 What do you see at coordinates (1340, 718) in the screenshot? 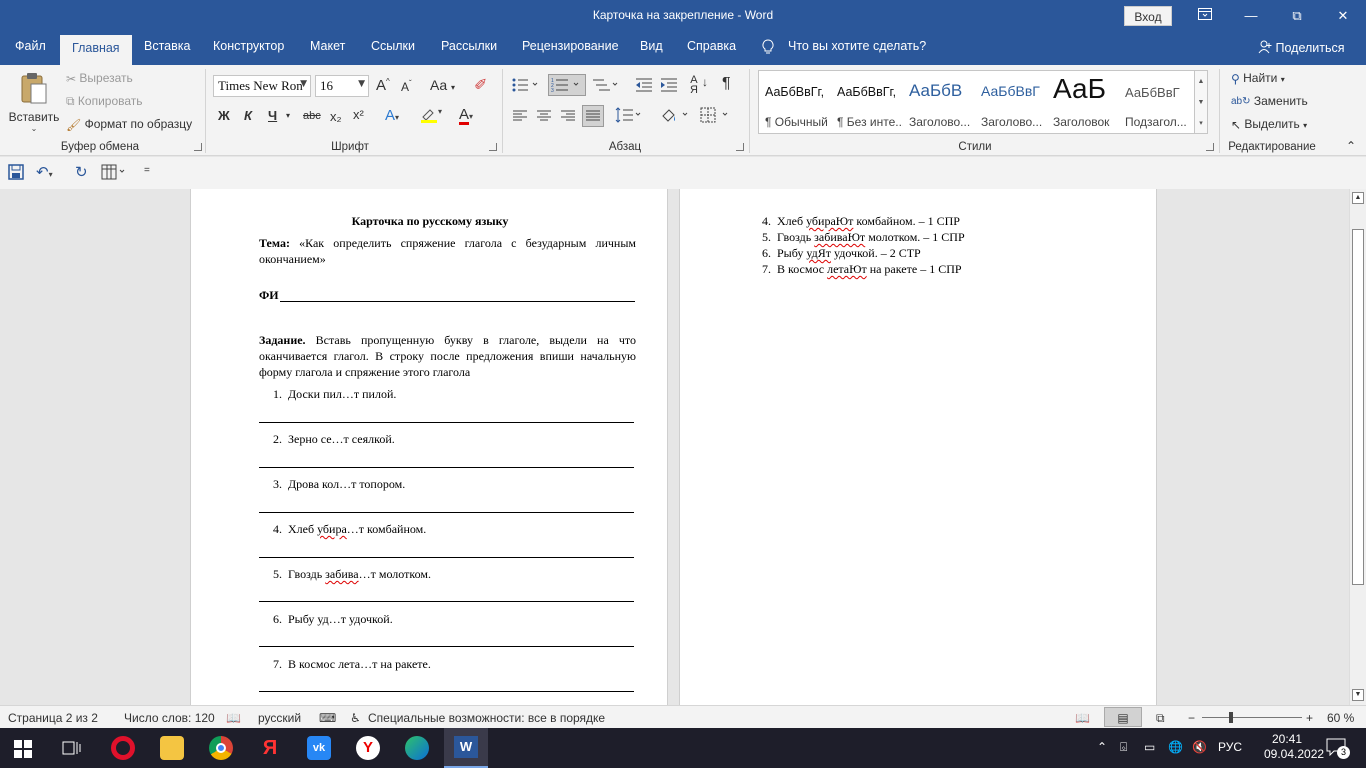
I see `zoom-level: 60 %` at bounding box center [1340, 718].